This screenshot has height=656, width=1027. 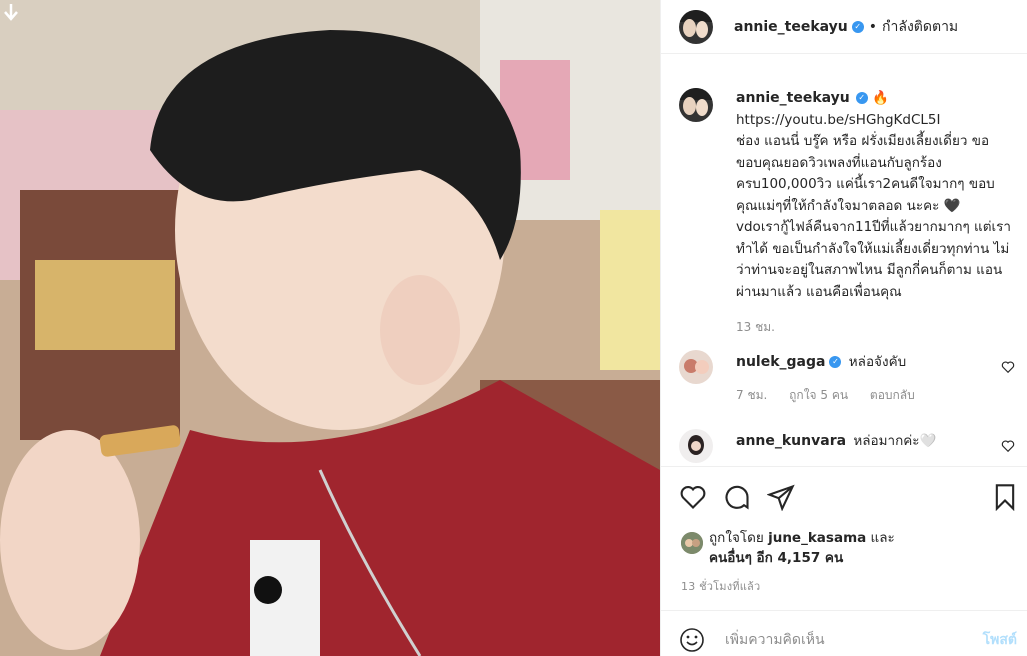 What do you see at coordinates (1000, 640) in the screenshot?
I see `post-comment-button: โพสต์` at bounding box center [1000, 640].